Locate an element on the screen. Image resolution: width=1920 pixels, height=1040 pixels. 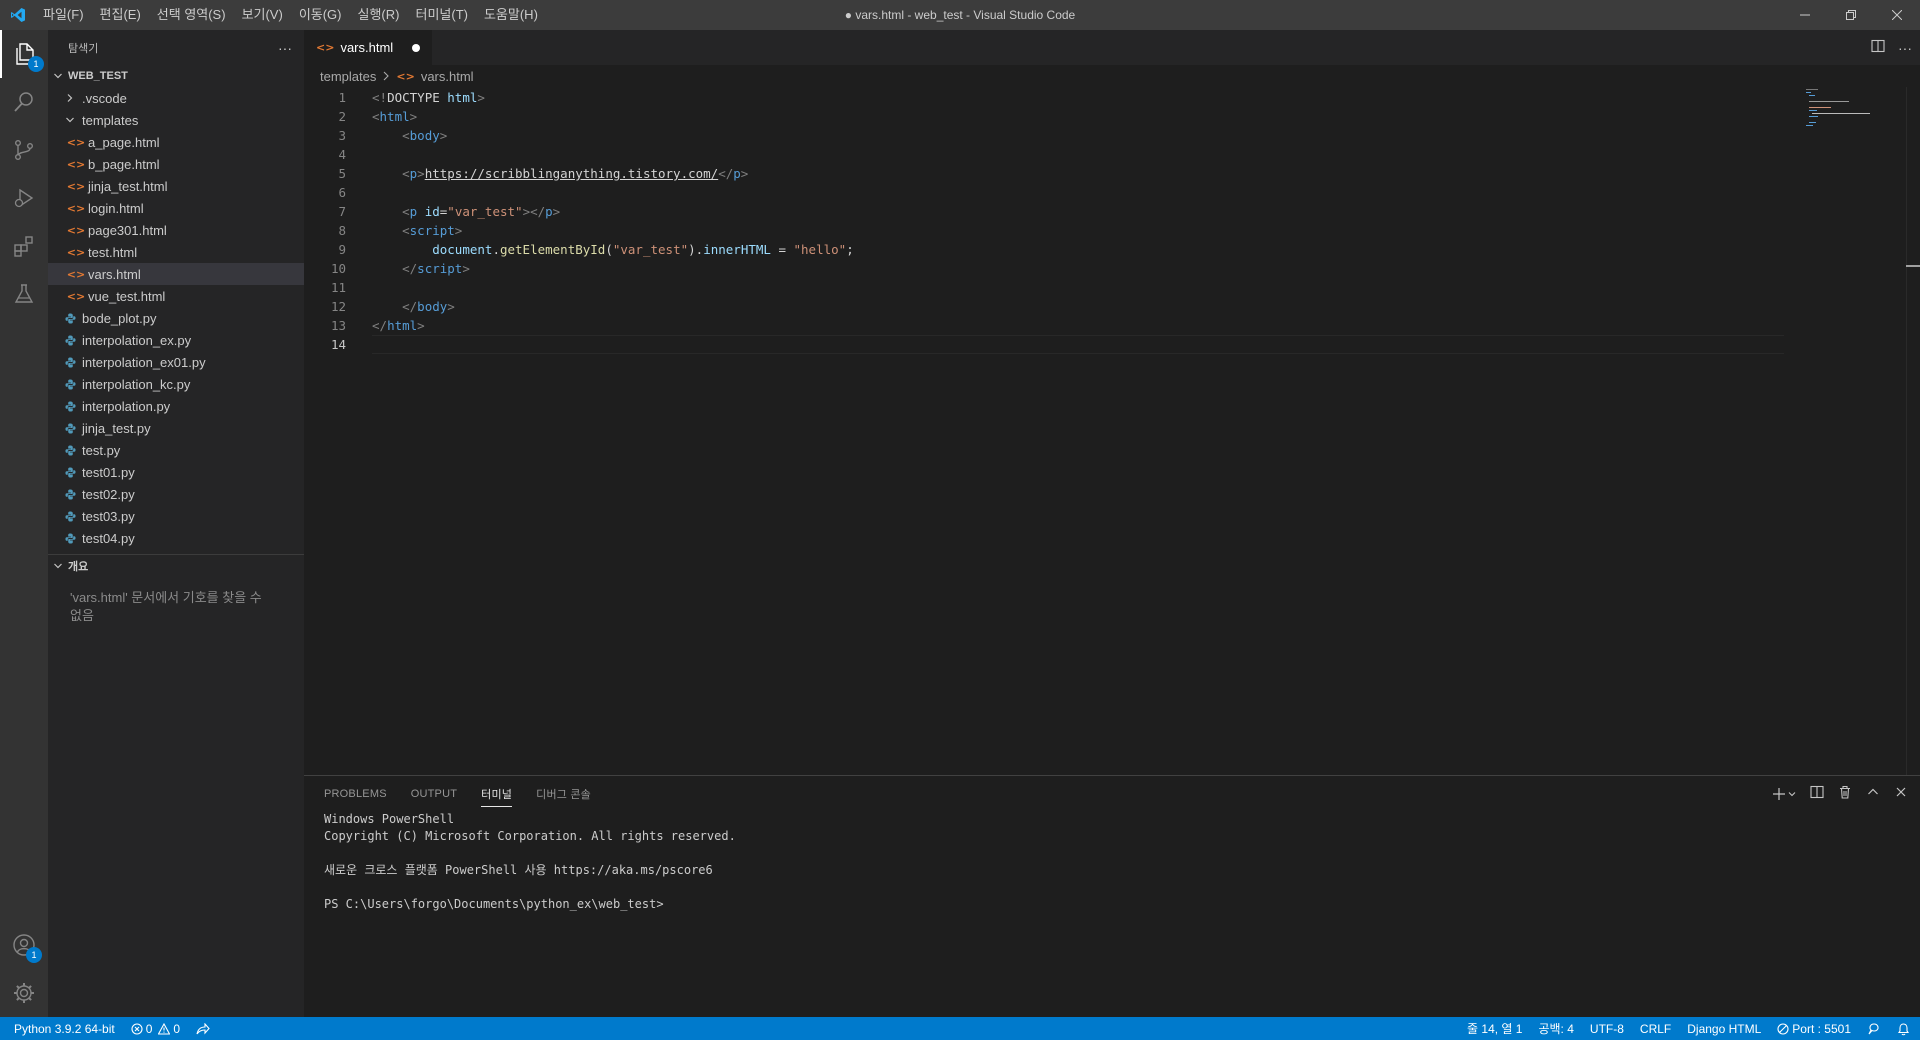
split-terminal-icon is located at coordinates (1817, 792).